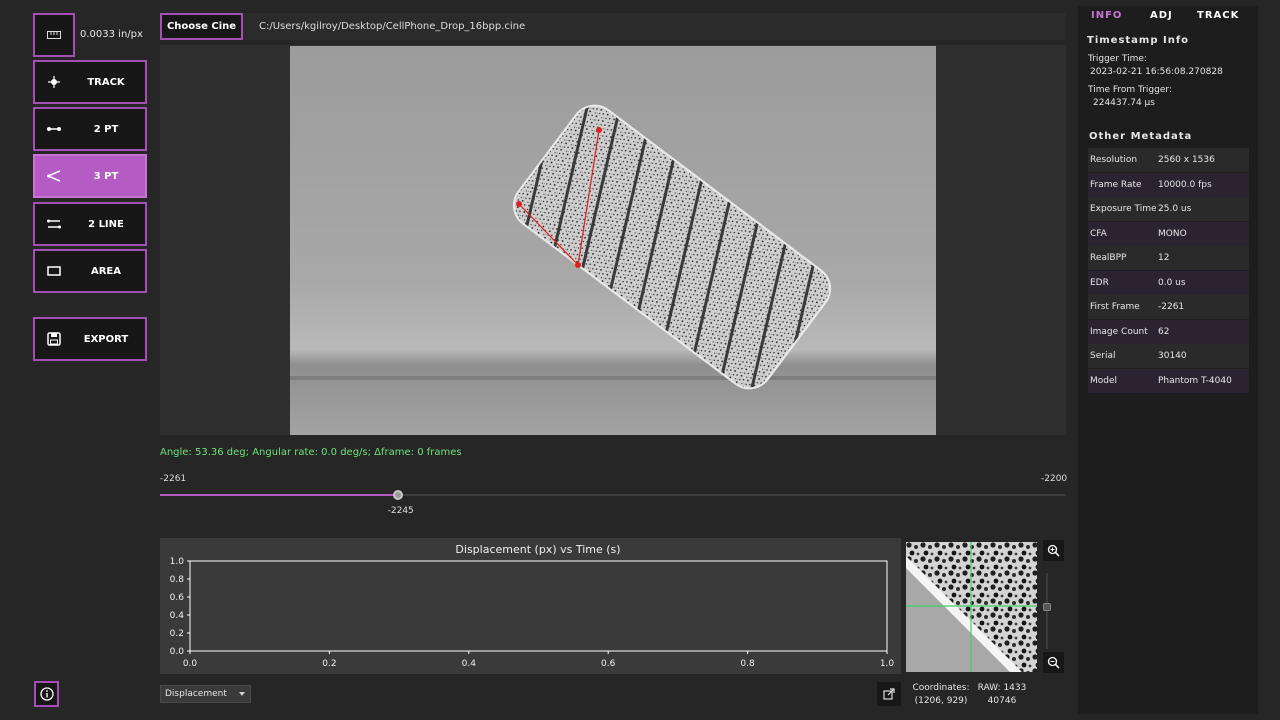 This screenshot has height=720, width=1280. Describe the element at coordinates (608, 664) in the screenshot. I see `x-tick-label: 0.6` at that location.